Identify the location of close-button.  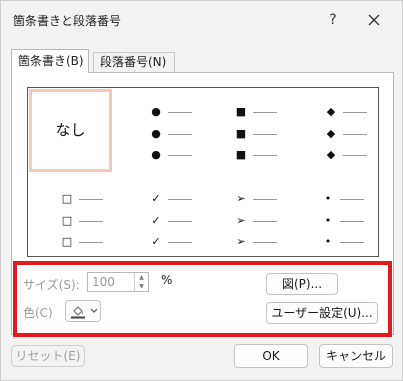
(374, 20).